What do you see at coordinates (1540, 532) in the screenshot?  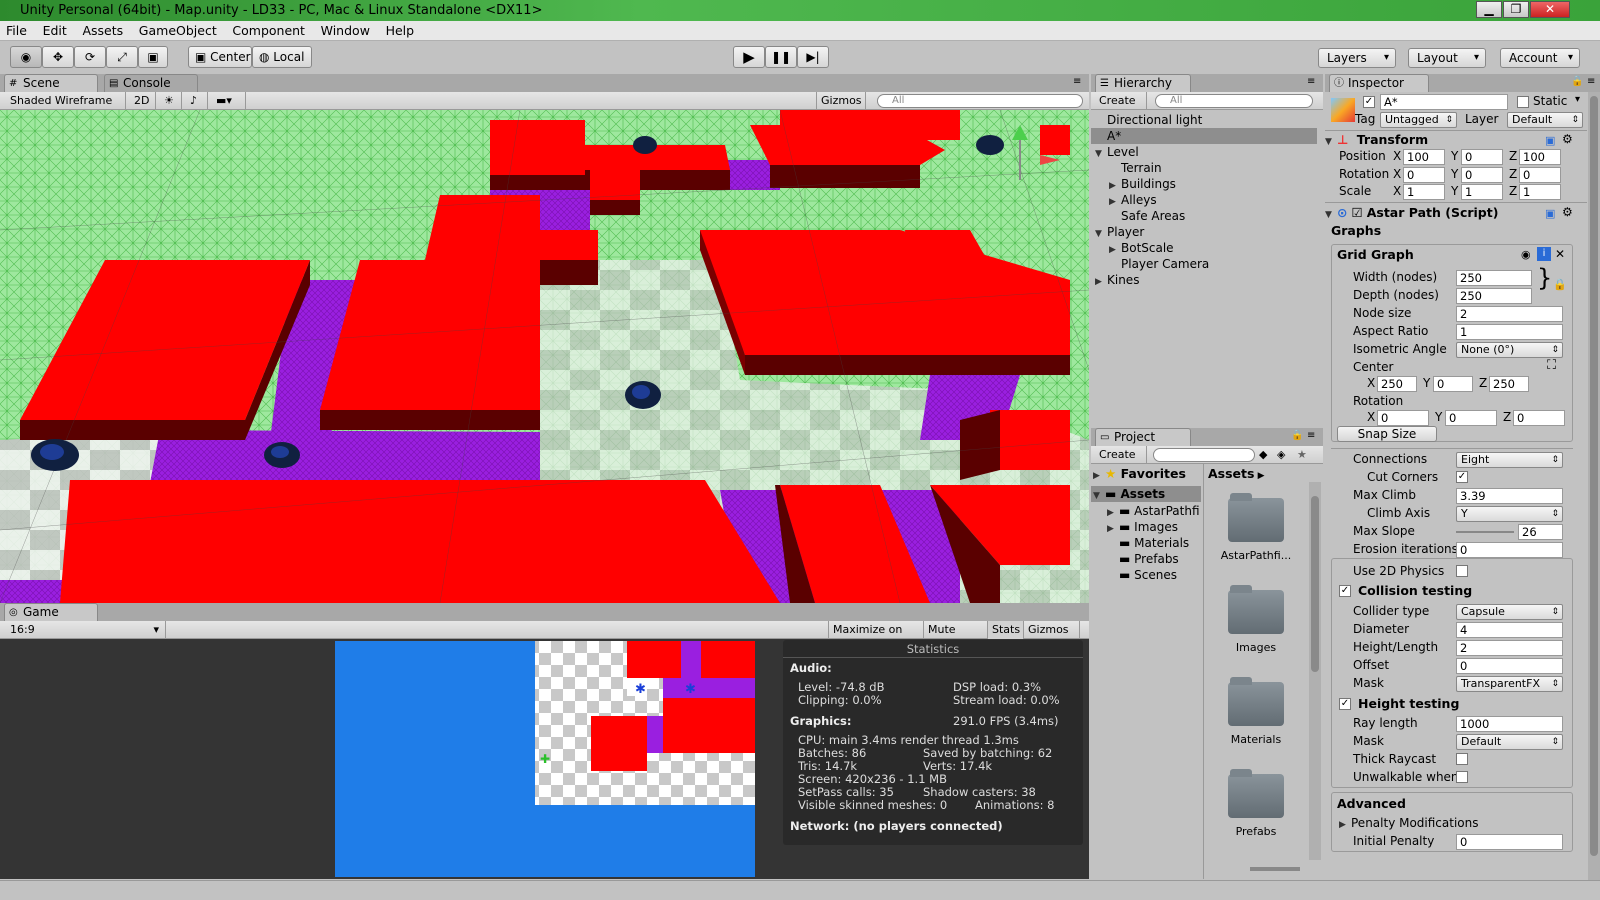 I see `max-slope-field: 26` at bounding box center [1540, 532].